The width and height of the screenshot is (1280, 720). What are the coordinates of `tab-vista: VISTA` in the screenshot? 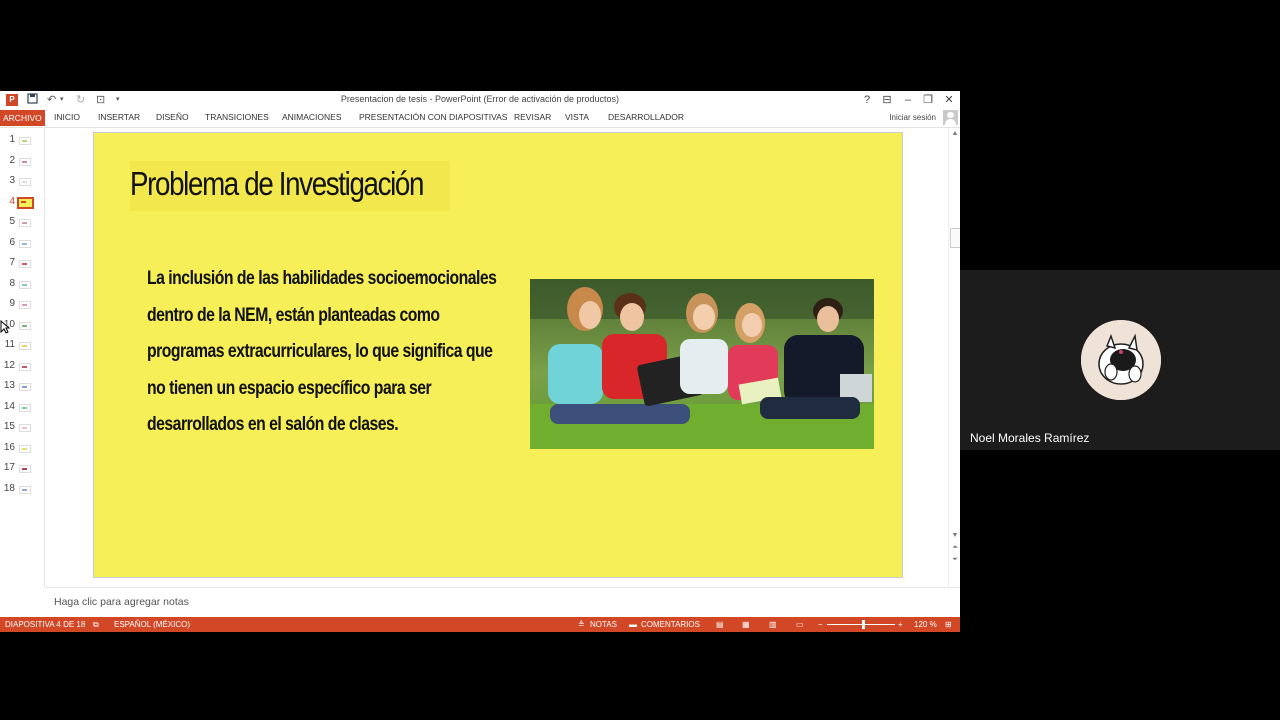 It's located at (577, 117).